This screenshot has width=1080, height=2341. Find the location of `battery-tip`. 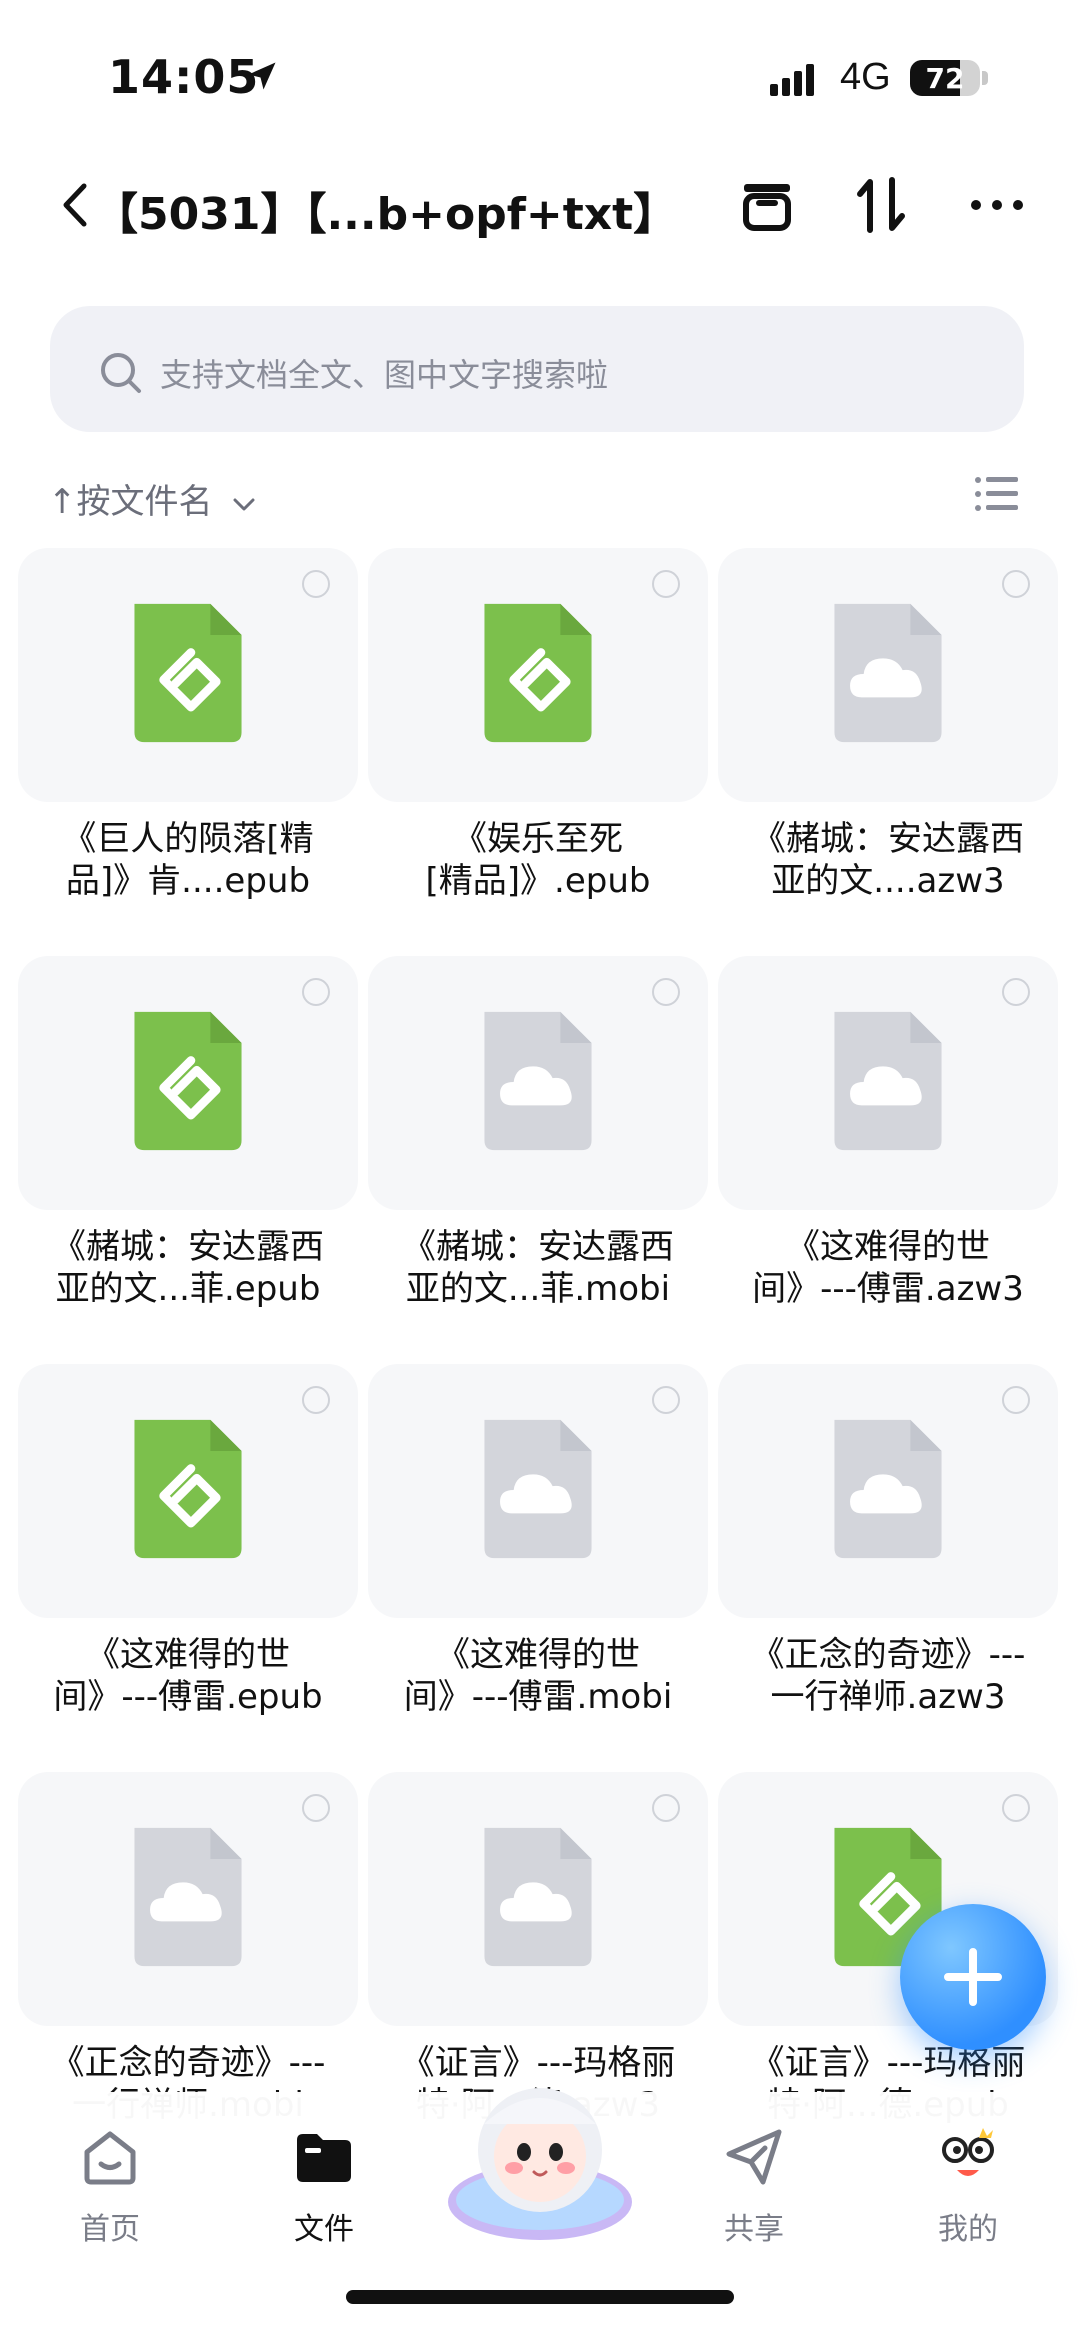

battery-tip is located at coordinates (985, 78).